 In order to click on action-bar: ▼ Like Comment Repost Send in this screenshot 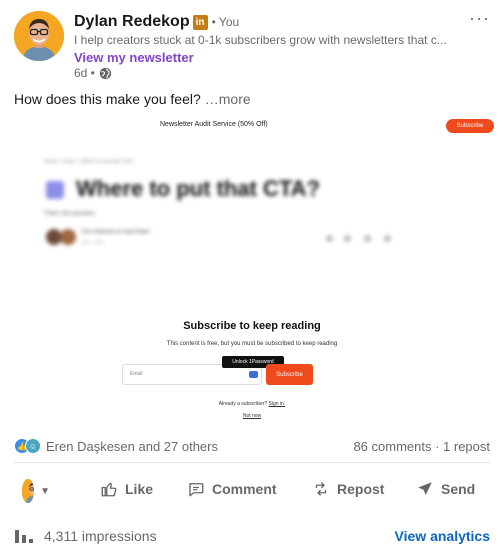, I will do `click(252, 491)`.